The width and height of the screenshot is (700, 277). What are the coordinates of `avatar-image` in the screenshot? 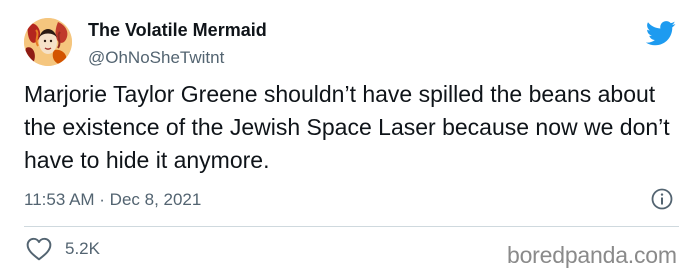 It's located at (48, 42).